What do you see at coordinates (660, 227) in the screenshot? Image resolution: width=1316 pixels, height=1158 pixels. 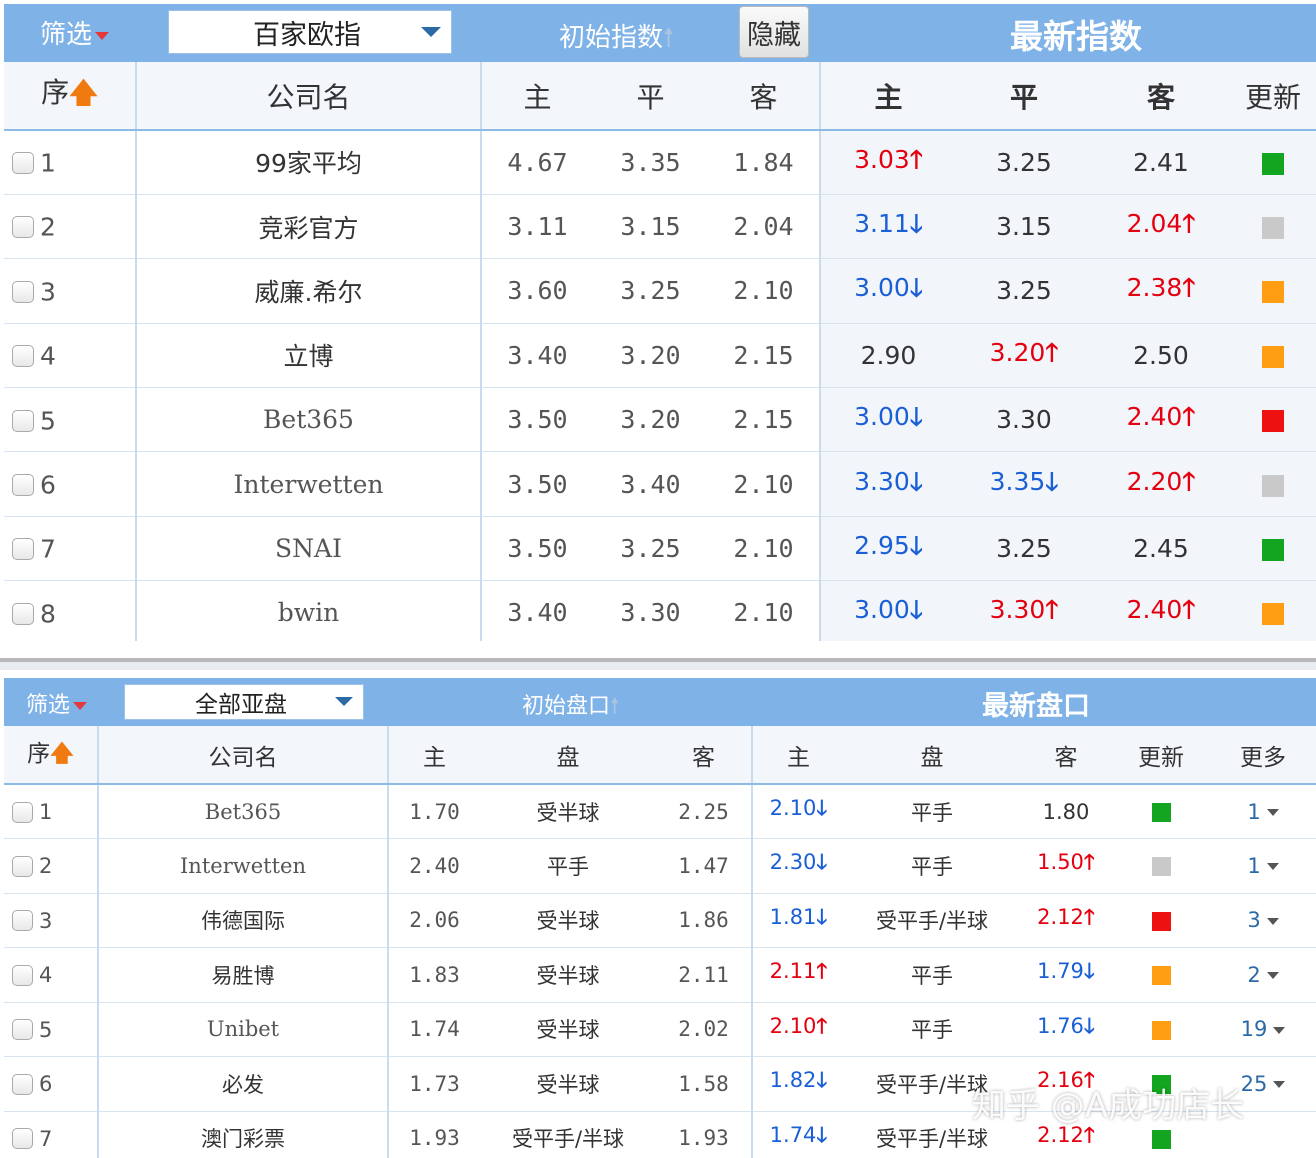 I see `table-row: 2 竞彩官方 3.11 3.15 2.04 3.11🡓 3.15 2.04🡑` at bounding box center [660, 227].